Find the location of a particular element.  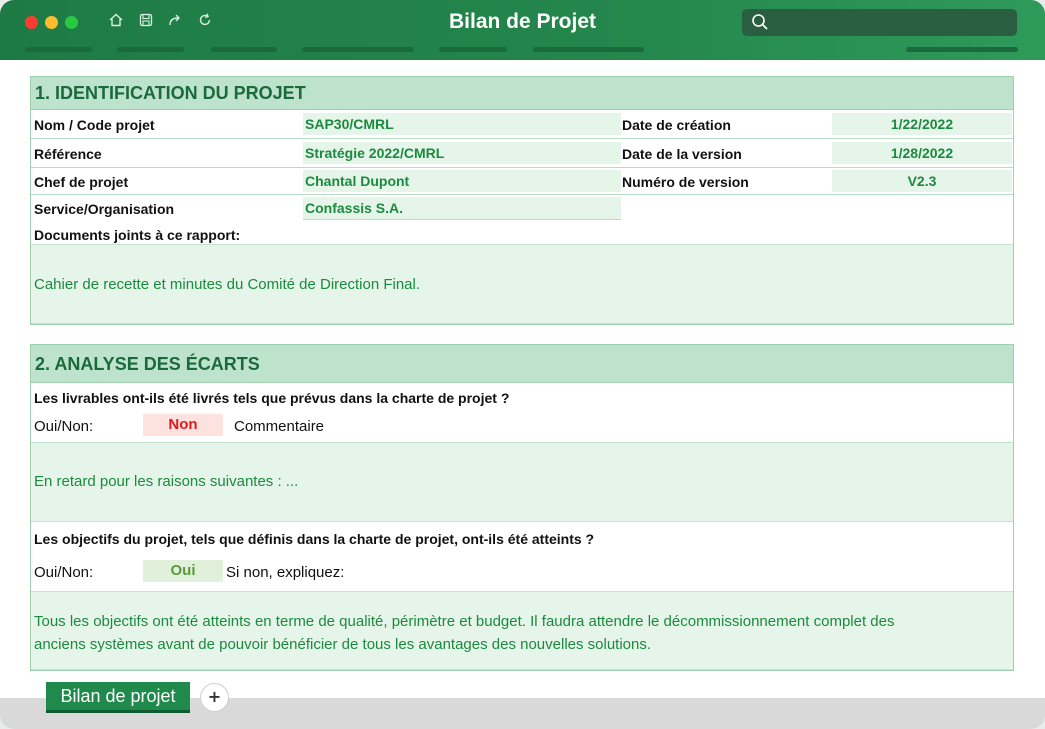

value-project-manager: Chantal Dupont is located at coordinates (462, 181).